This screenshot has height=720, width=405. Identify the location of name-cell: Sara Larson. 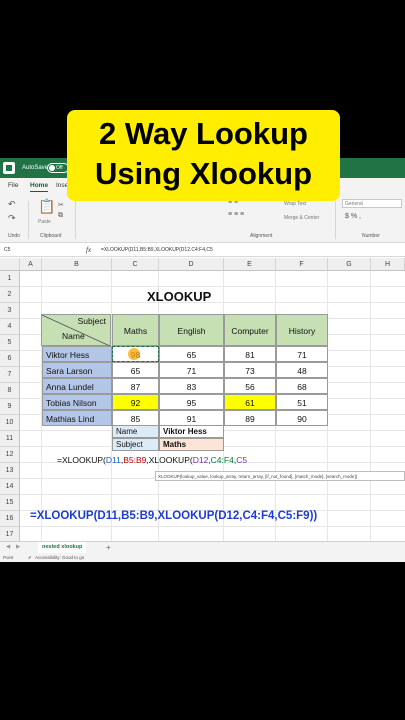
(77, 370).